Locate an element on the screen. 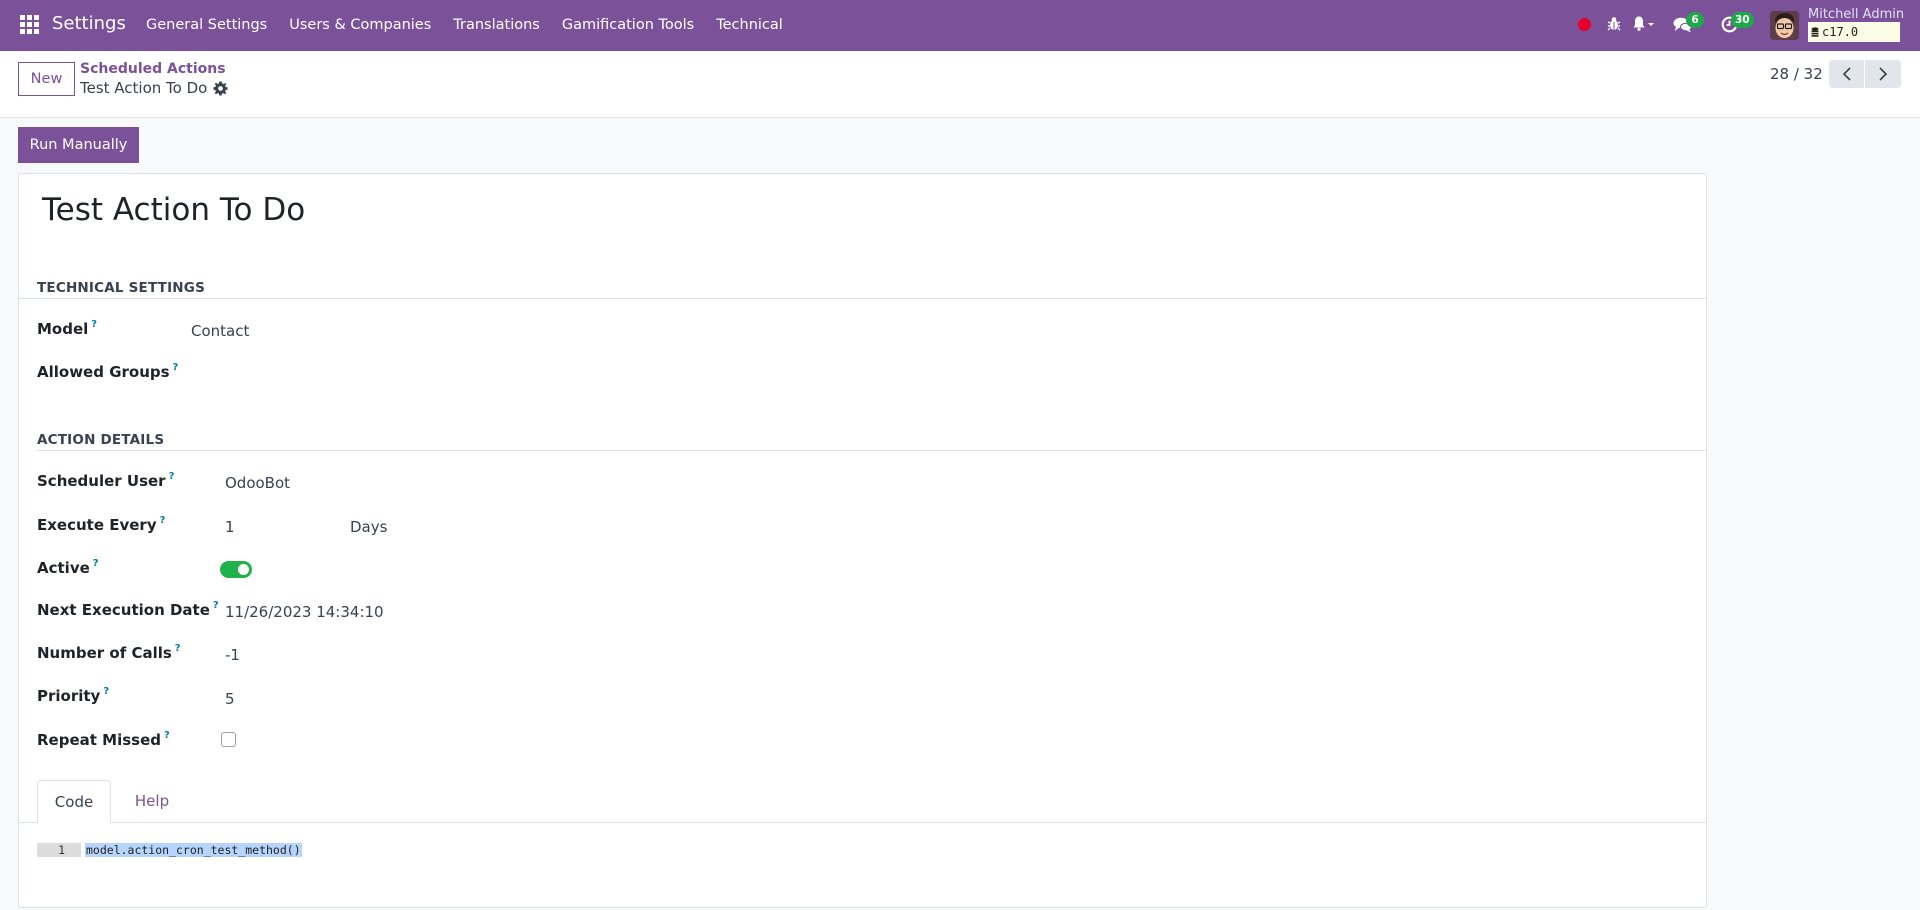 The width and height of the screenshot is (1920, 910). execute-every-label: Execute Every? is located at coordinates (101, 524).